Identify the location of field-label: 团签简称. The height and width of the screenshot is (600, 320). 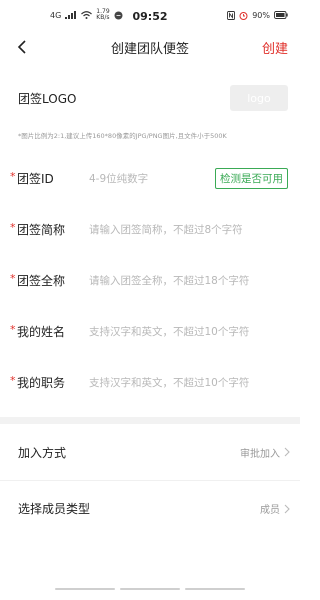
(41, 230).